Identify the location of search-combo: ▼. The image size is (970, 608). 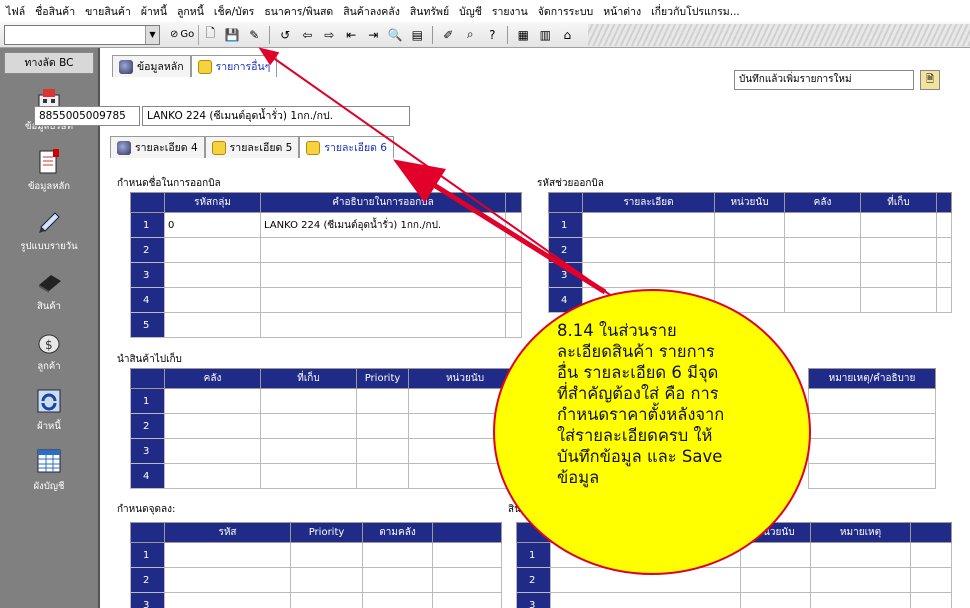
(82, 34).